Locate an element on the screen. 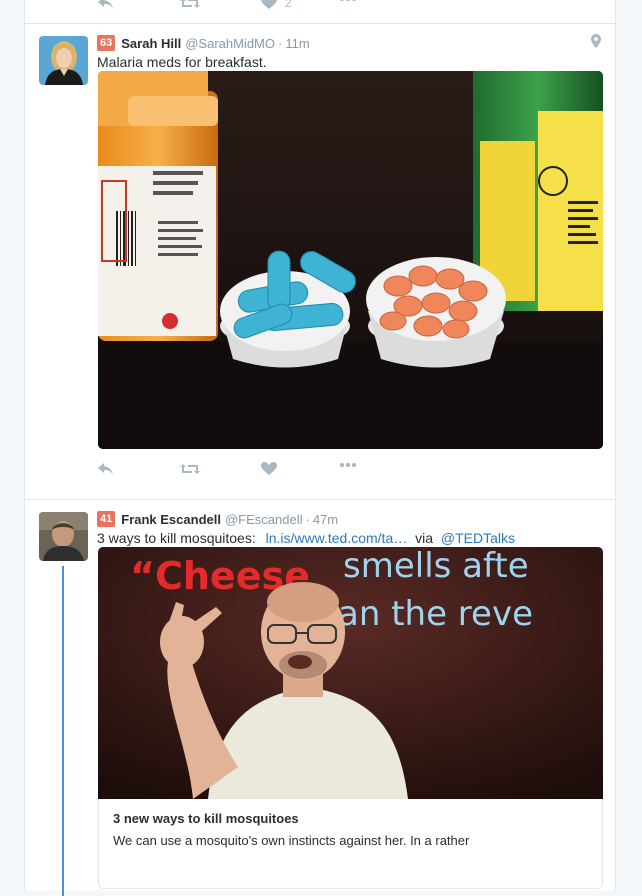 This screenshot has width=642, height=896. tweet-header: 41 Frank Escandell @FEscandell · 47m is located at coordinates (217, 519).